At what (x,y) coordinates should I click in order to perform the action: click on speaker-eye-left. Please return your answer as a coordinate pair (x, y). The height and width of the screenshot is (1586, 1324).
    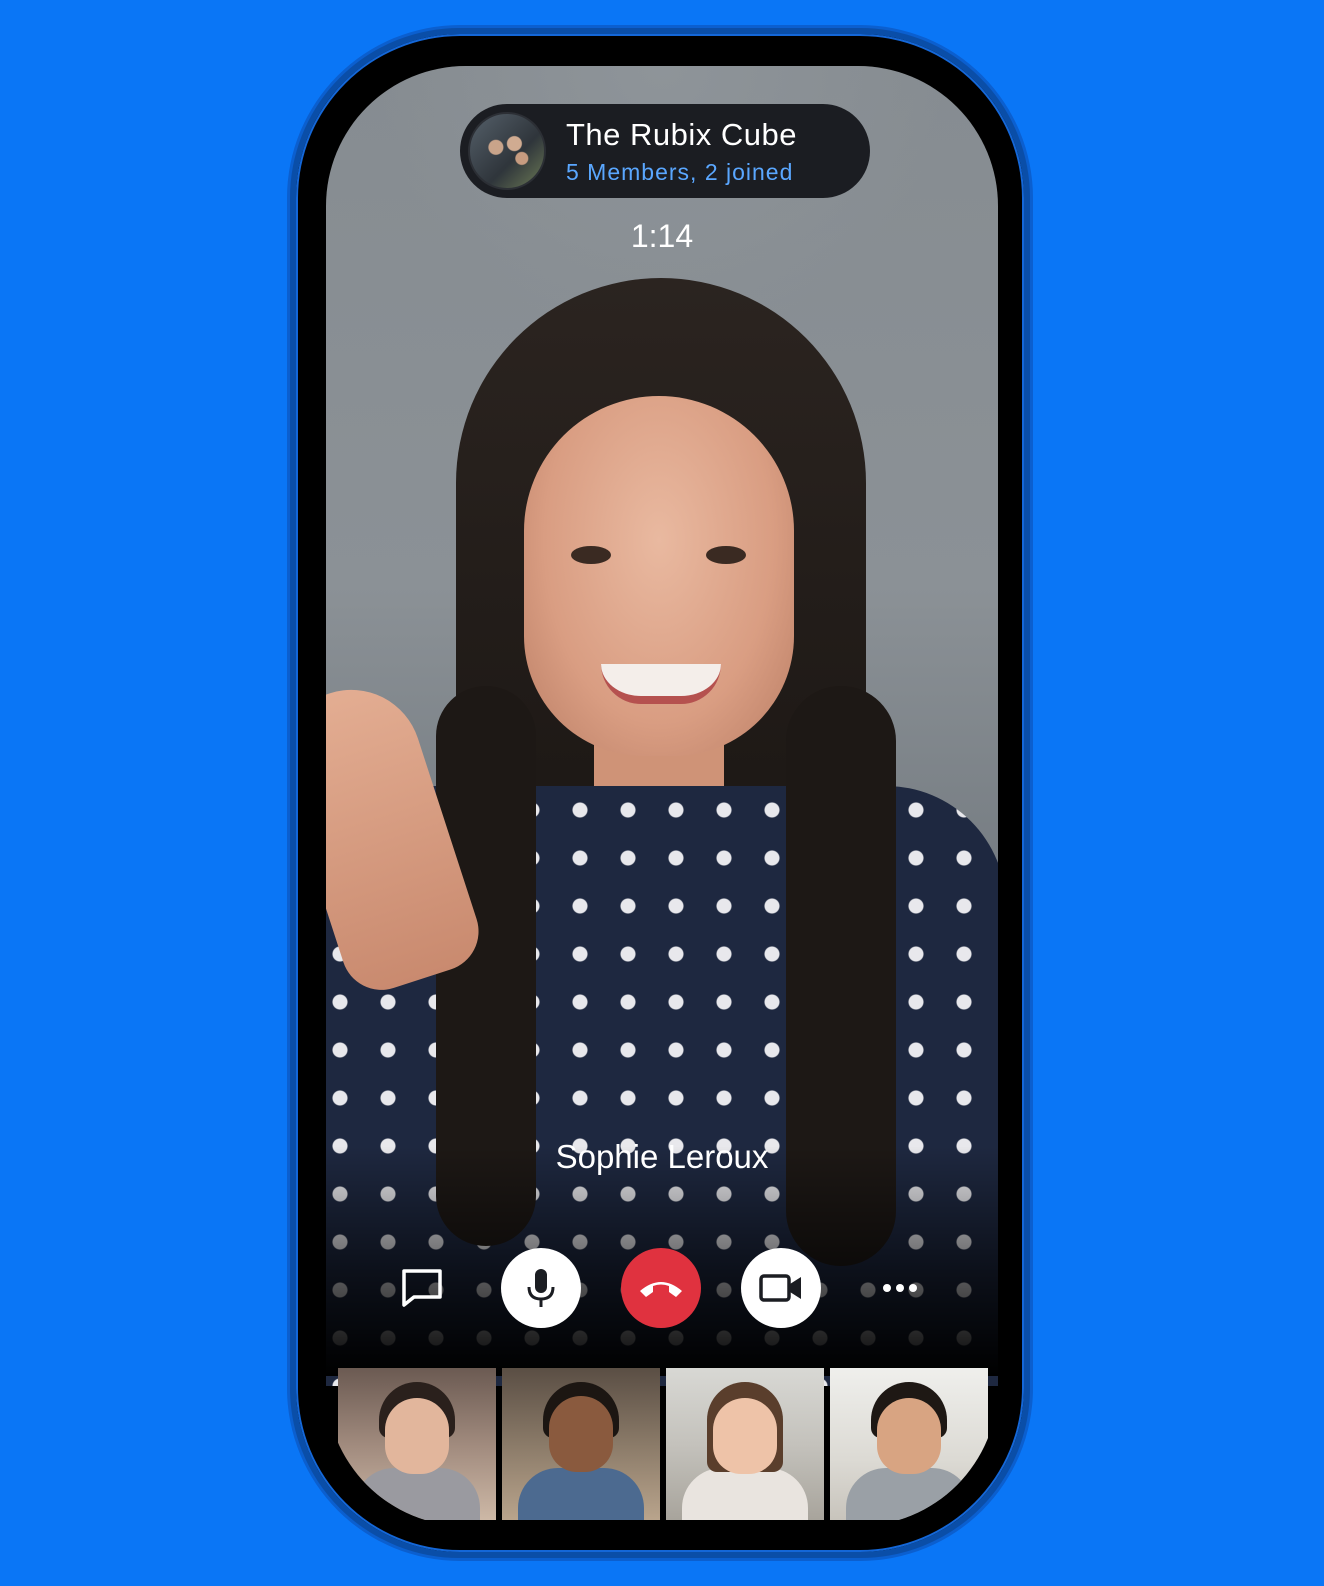
    Looking at the image, I should click on (591, 555).